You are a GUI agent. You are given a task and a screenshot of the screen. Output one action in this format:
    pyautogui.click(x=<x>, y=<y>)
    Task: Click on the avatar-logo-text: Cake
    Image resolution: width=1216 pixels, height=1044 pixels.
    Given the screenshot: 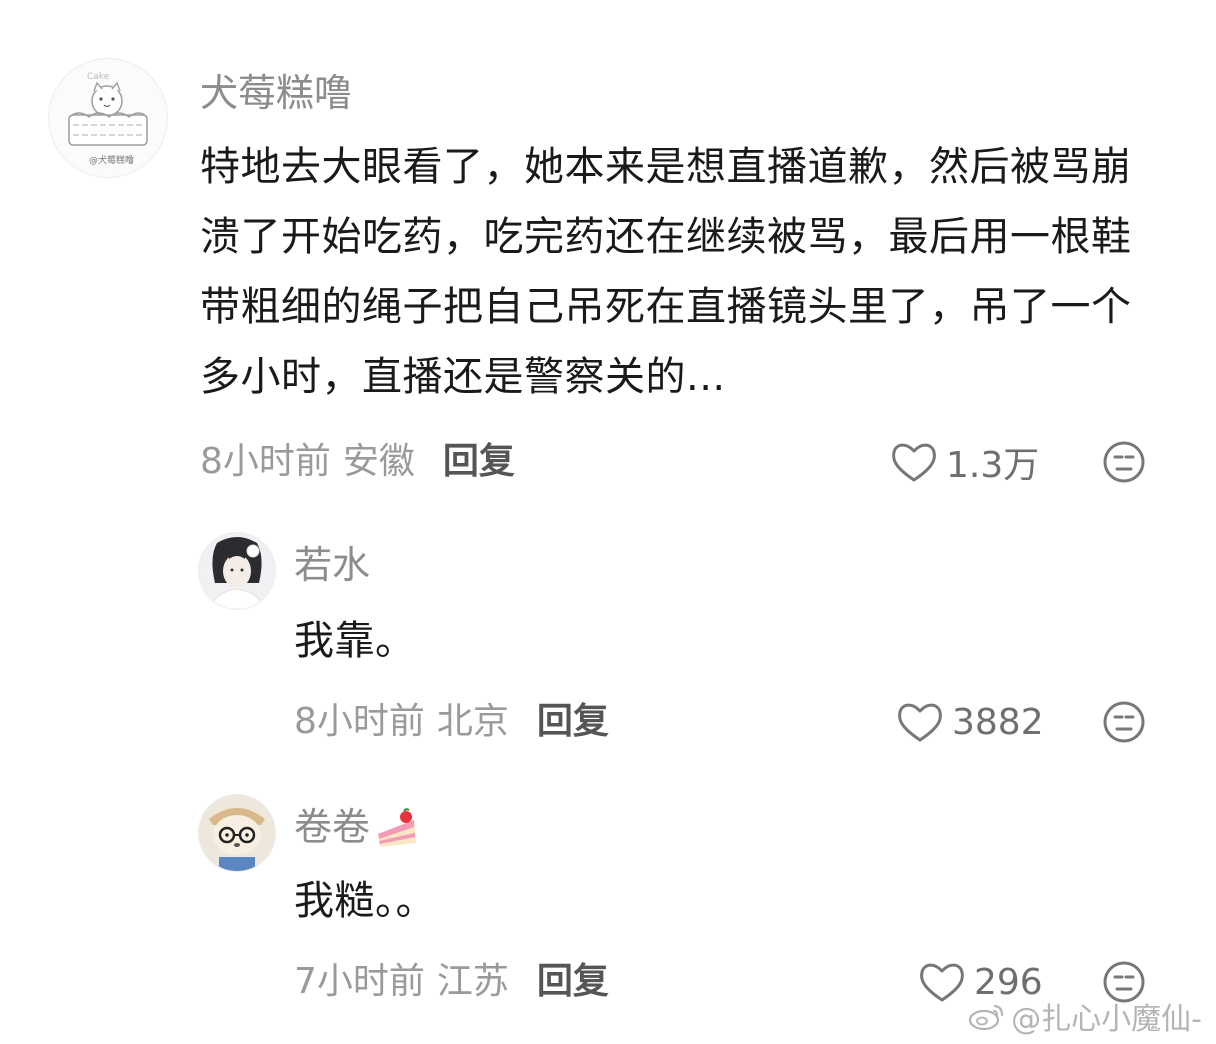 What is the action you would take?
    pyautogui.click(x=98, y=77)
    